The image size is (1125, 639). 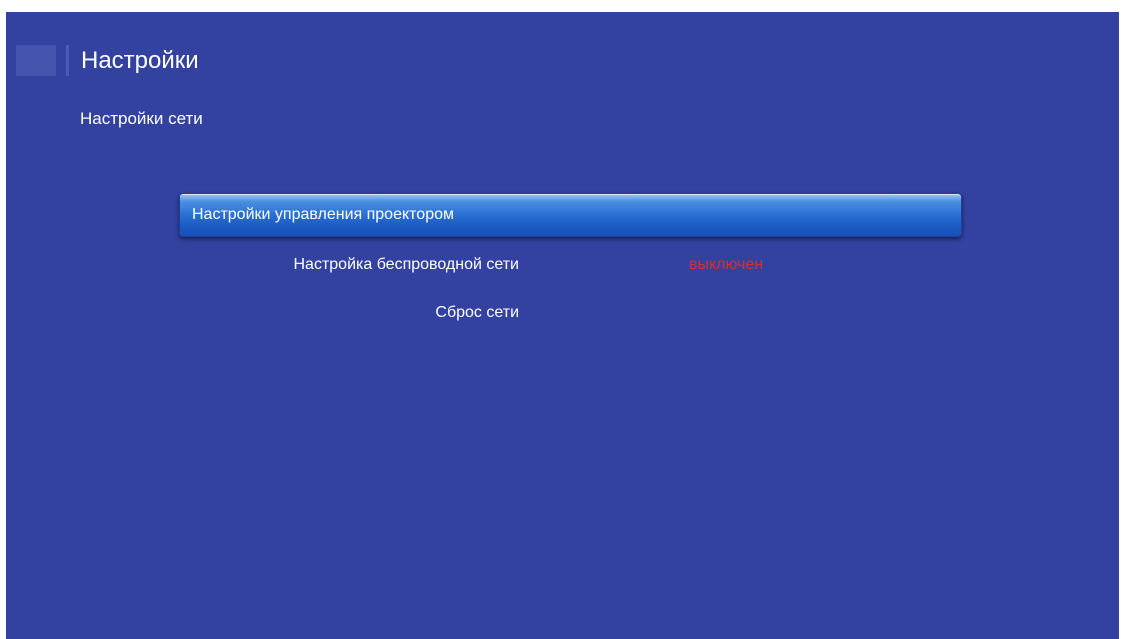 What do you see at coordinates (323, 214) in the screenshot?
I see `menu-item-label: Настройки управления проектором` at bounding box center [323, 214].